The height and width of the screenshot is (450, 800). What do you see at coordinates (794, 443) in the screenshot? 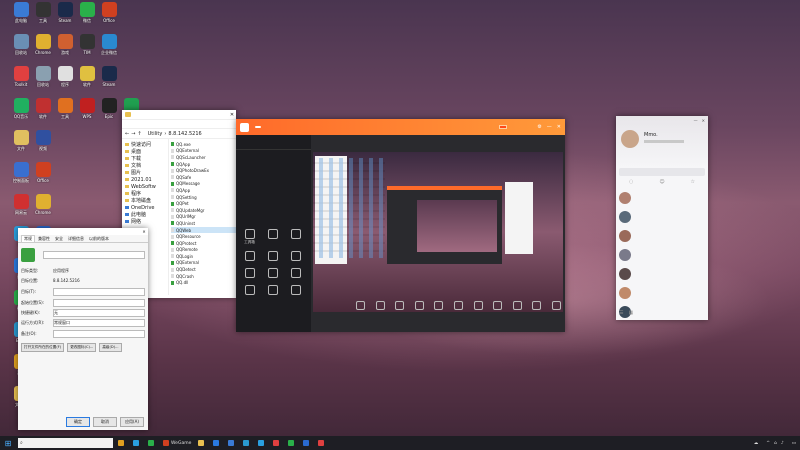
I see `notification-icon: ▭` at bounding box center [794, 443].